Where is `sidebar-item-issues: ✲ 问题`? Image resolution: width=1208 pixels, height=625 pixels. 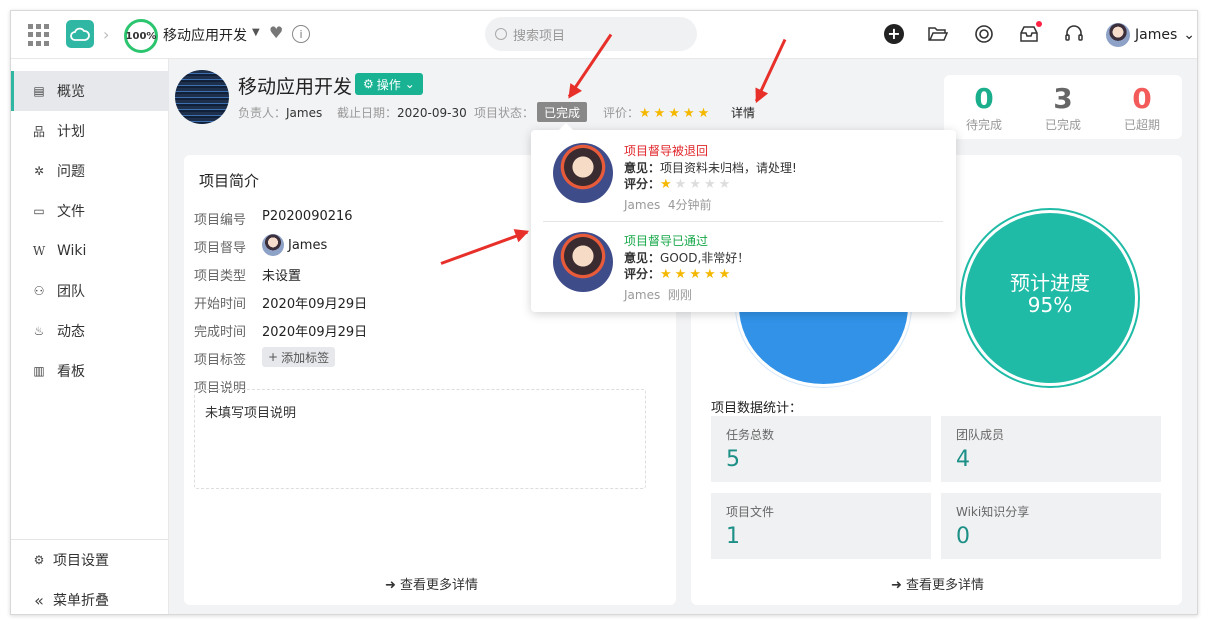
sidebar-item-issues: ✲ 问题 is located at coordinates (90, 171).